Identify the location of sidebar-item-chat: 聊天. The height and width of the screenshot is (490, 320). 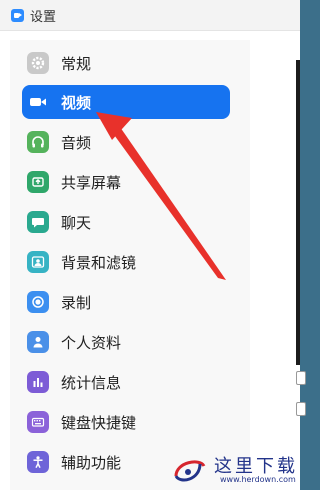
(126, 222).